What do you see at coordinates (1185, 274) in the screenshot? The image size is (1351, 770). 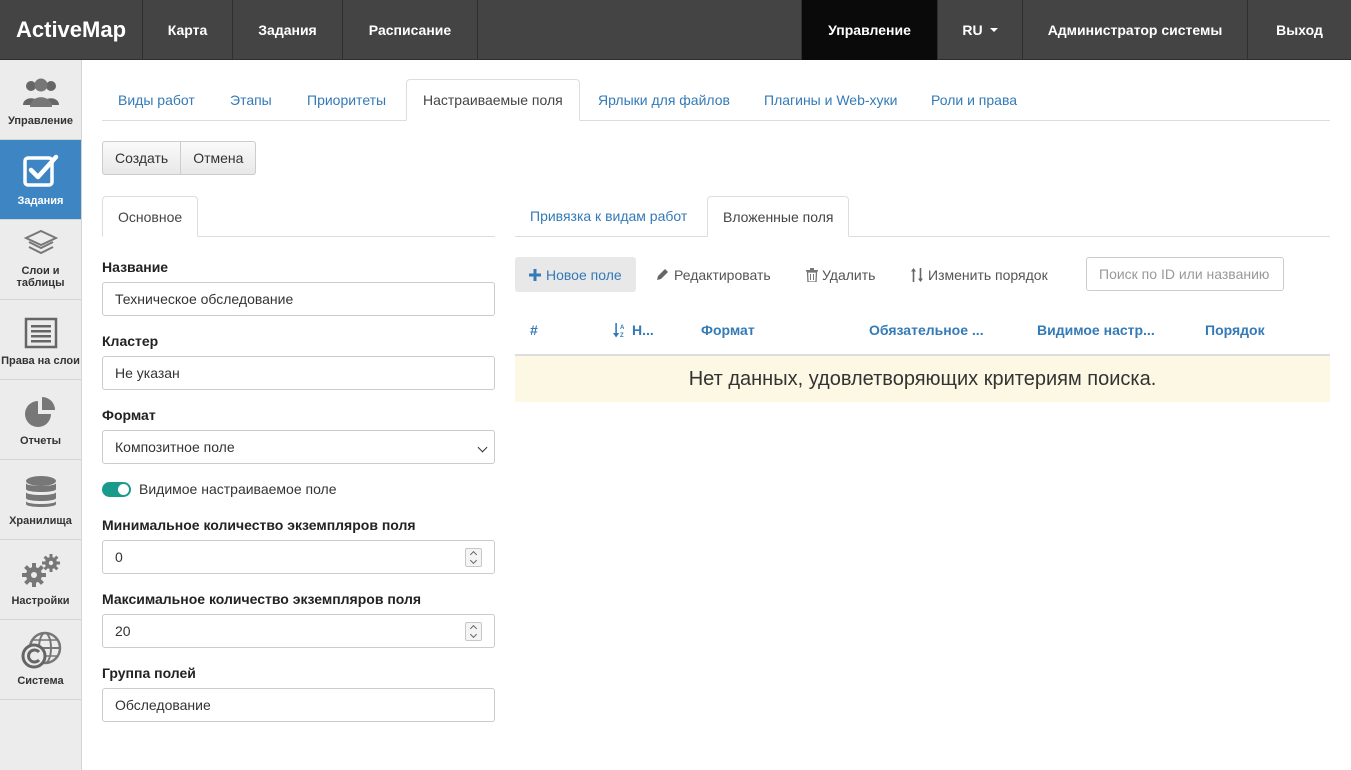 I see `search-input: Поиск по ID или названию` at bounding box center [1185, 274].